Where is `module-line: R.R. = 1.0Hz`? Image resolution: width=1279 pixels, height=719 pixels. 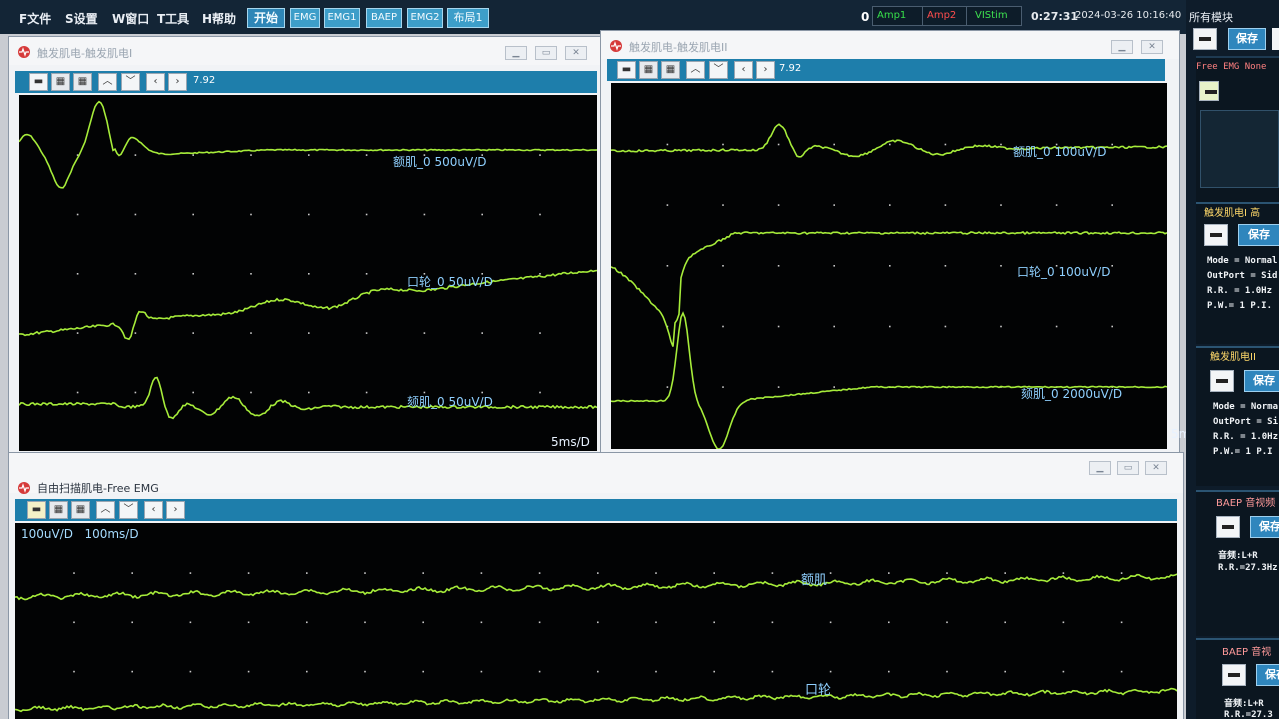
module-line: R.R. = 1.0Hz is located at coordinates (1246, 437).